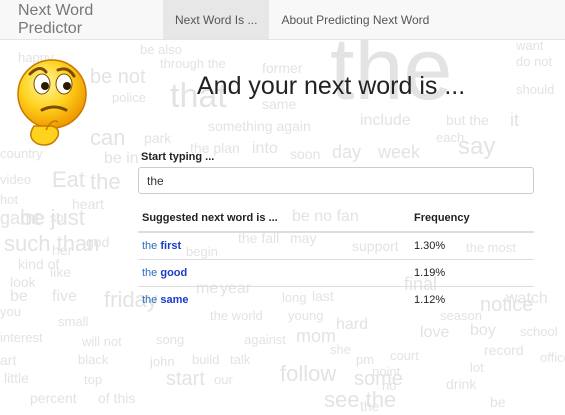 The image size is (565, 415). Describe the element at coordinates (121, 158) in the screenshot. I see `cloud-word: be in` at that location.